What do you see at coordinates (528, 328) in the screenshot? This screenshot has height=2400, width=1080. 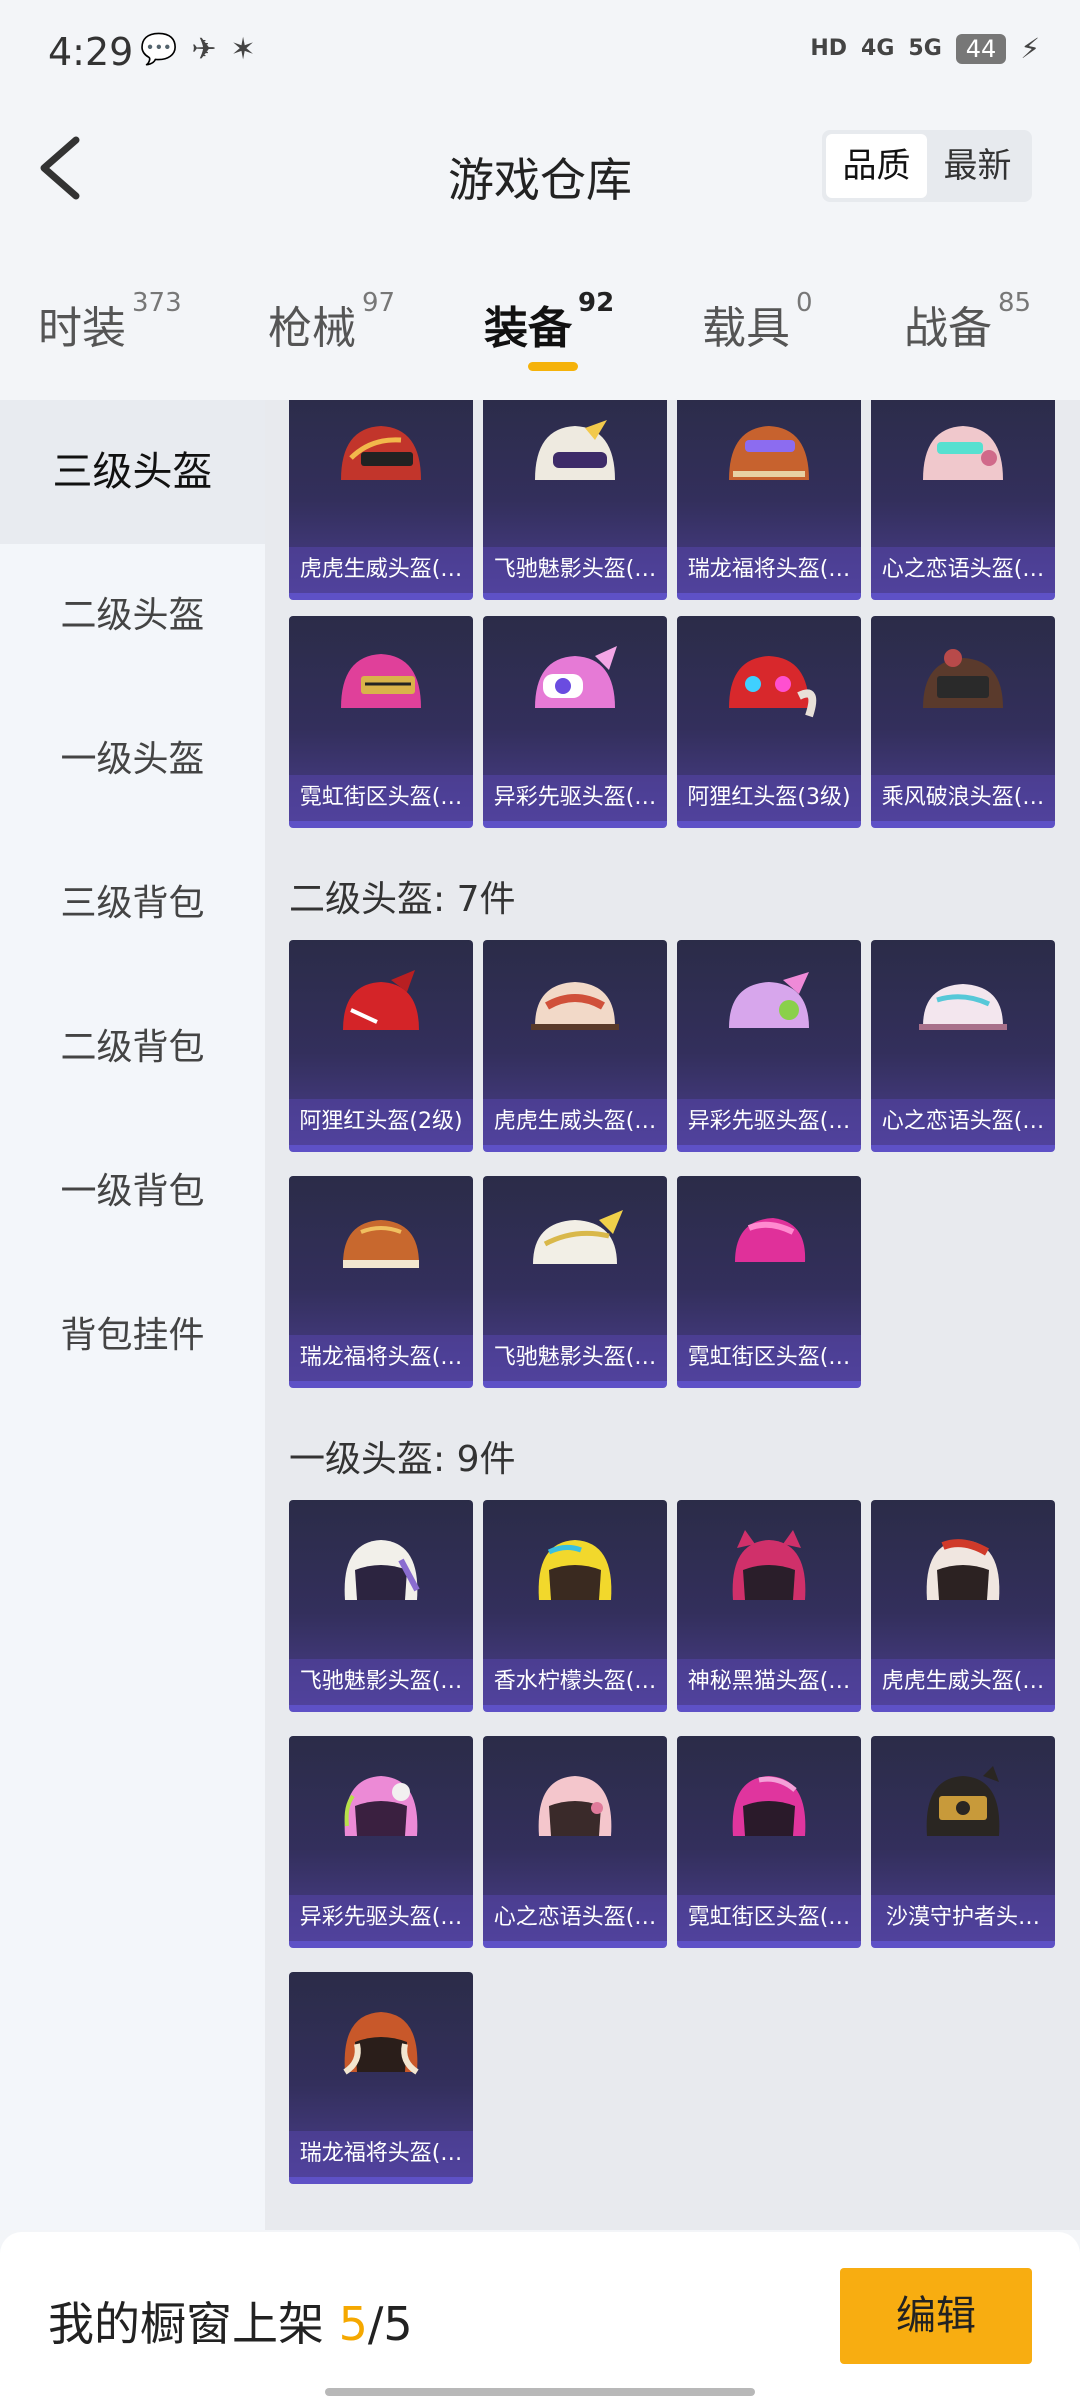 I see `tab-label: 装备` at bounding box center [528, 328].